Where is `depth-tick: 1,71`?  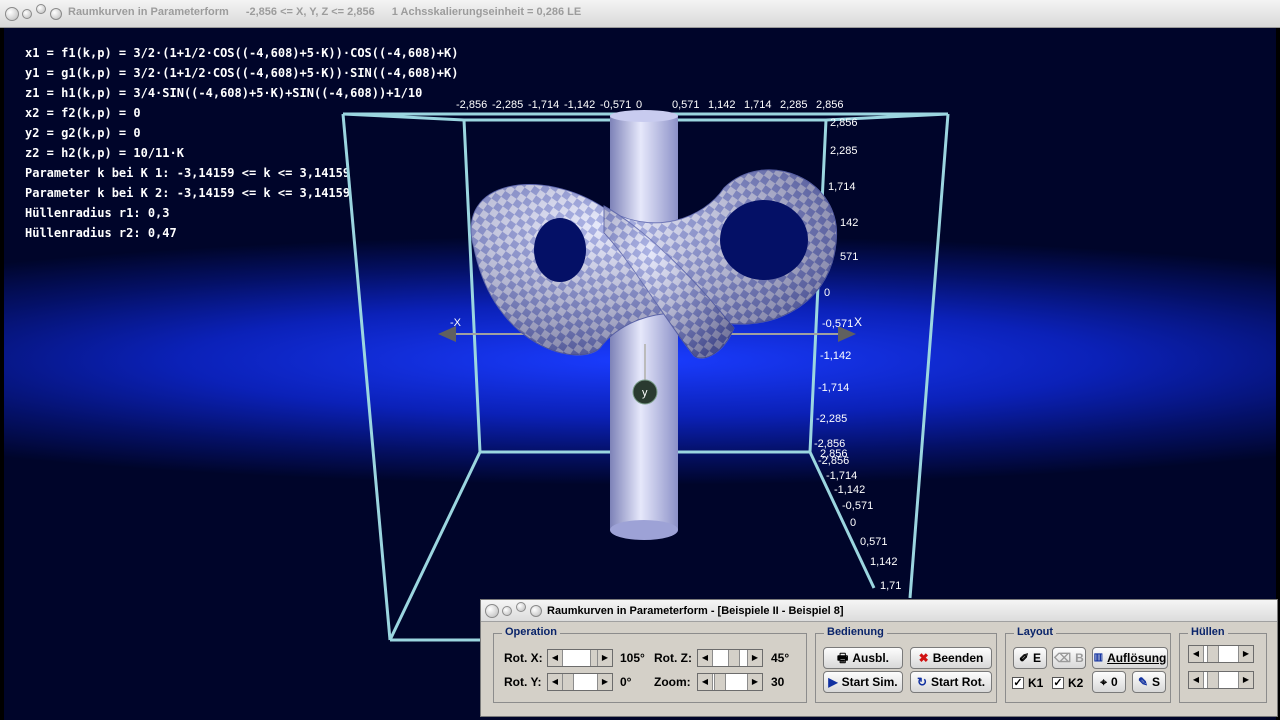
depth-tick: 1,71 is located at coordinates (890, 586).